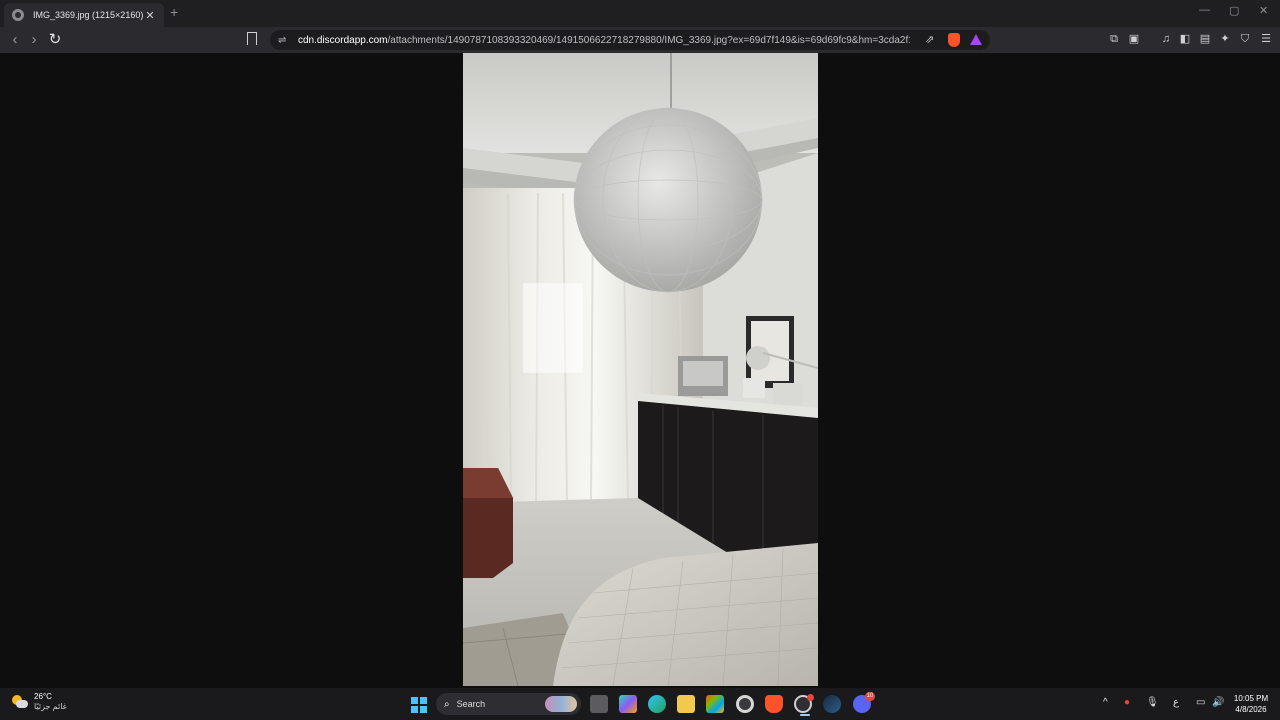 Image resolution: width=1280 pixels, height=720 pixels. What do you see at coordinates (954, 40) in the screenshot?
I see `brave-shields-icon` at bounding box center [954, 40].